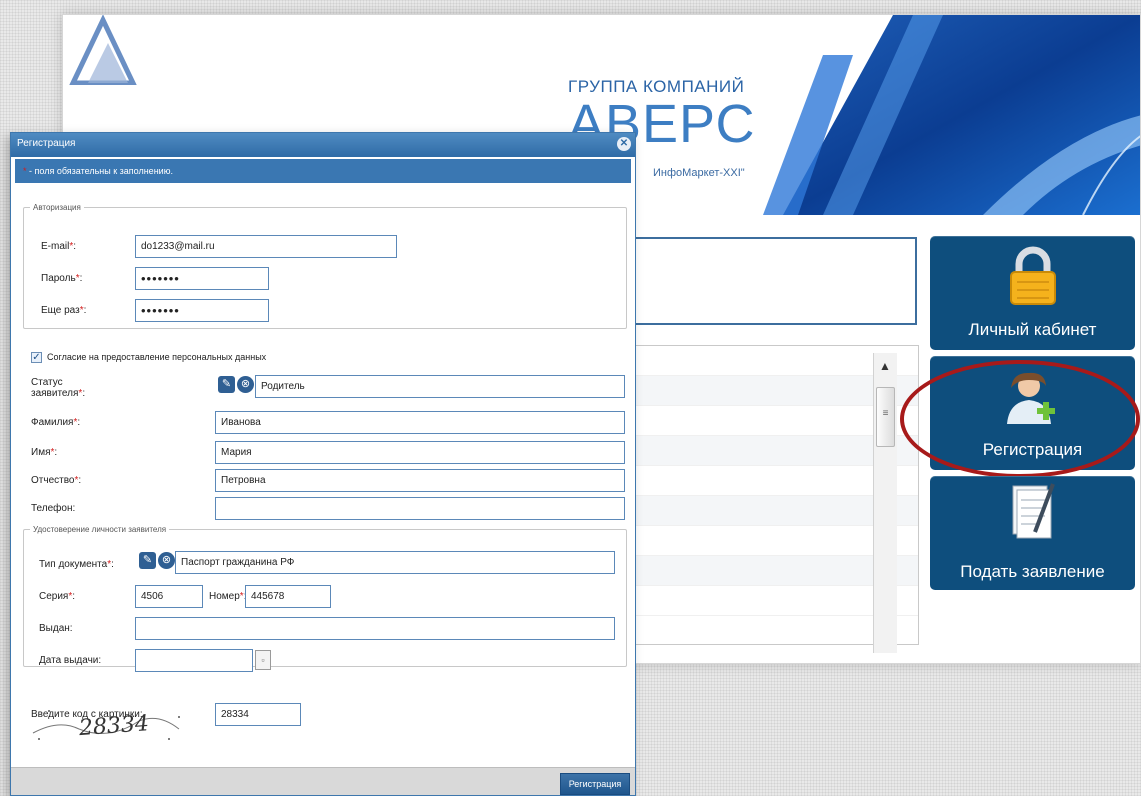 The height and width of the screenshot is (796, 1141). I want to click on required-note: * - поля обязательны к заполнению., so click(323, 171).